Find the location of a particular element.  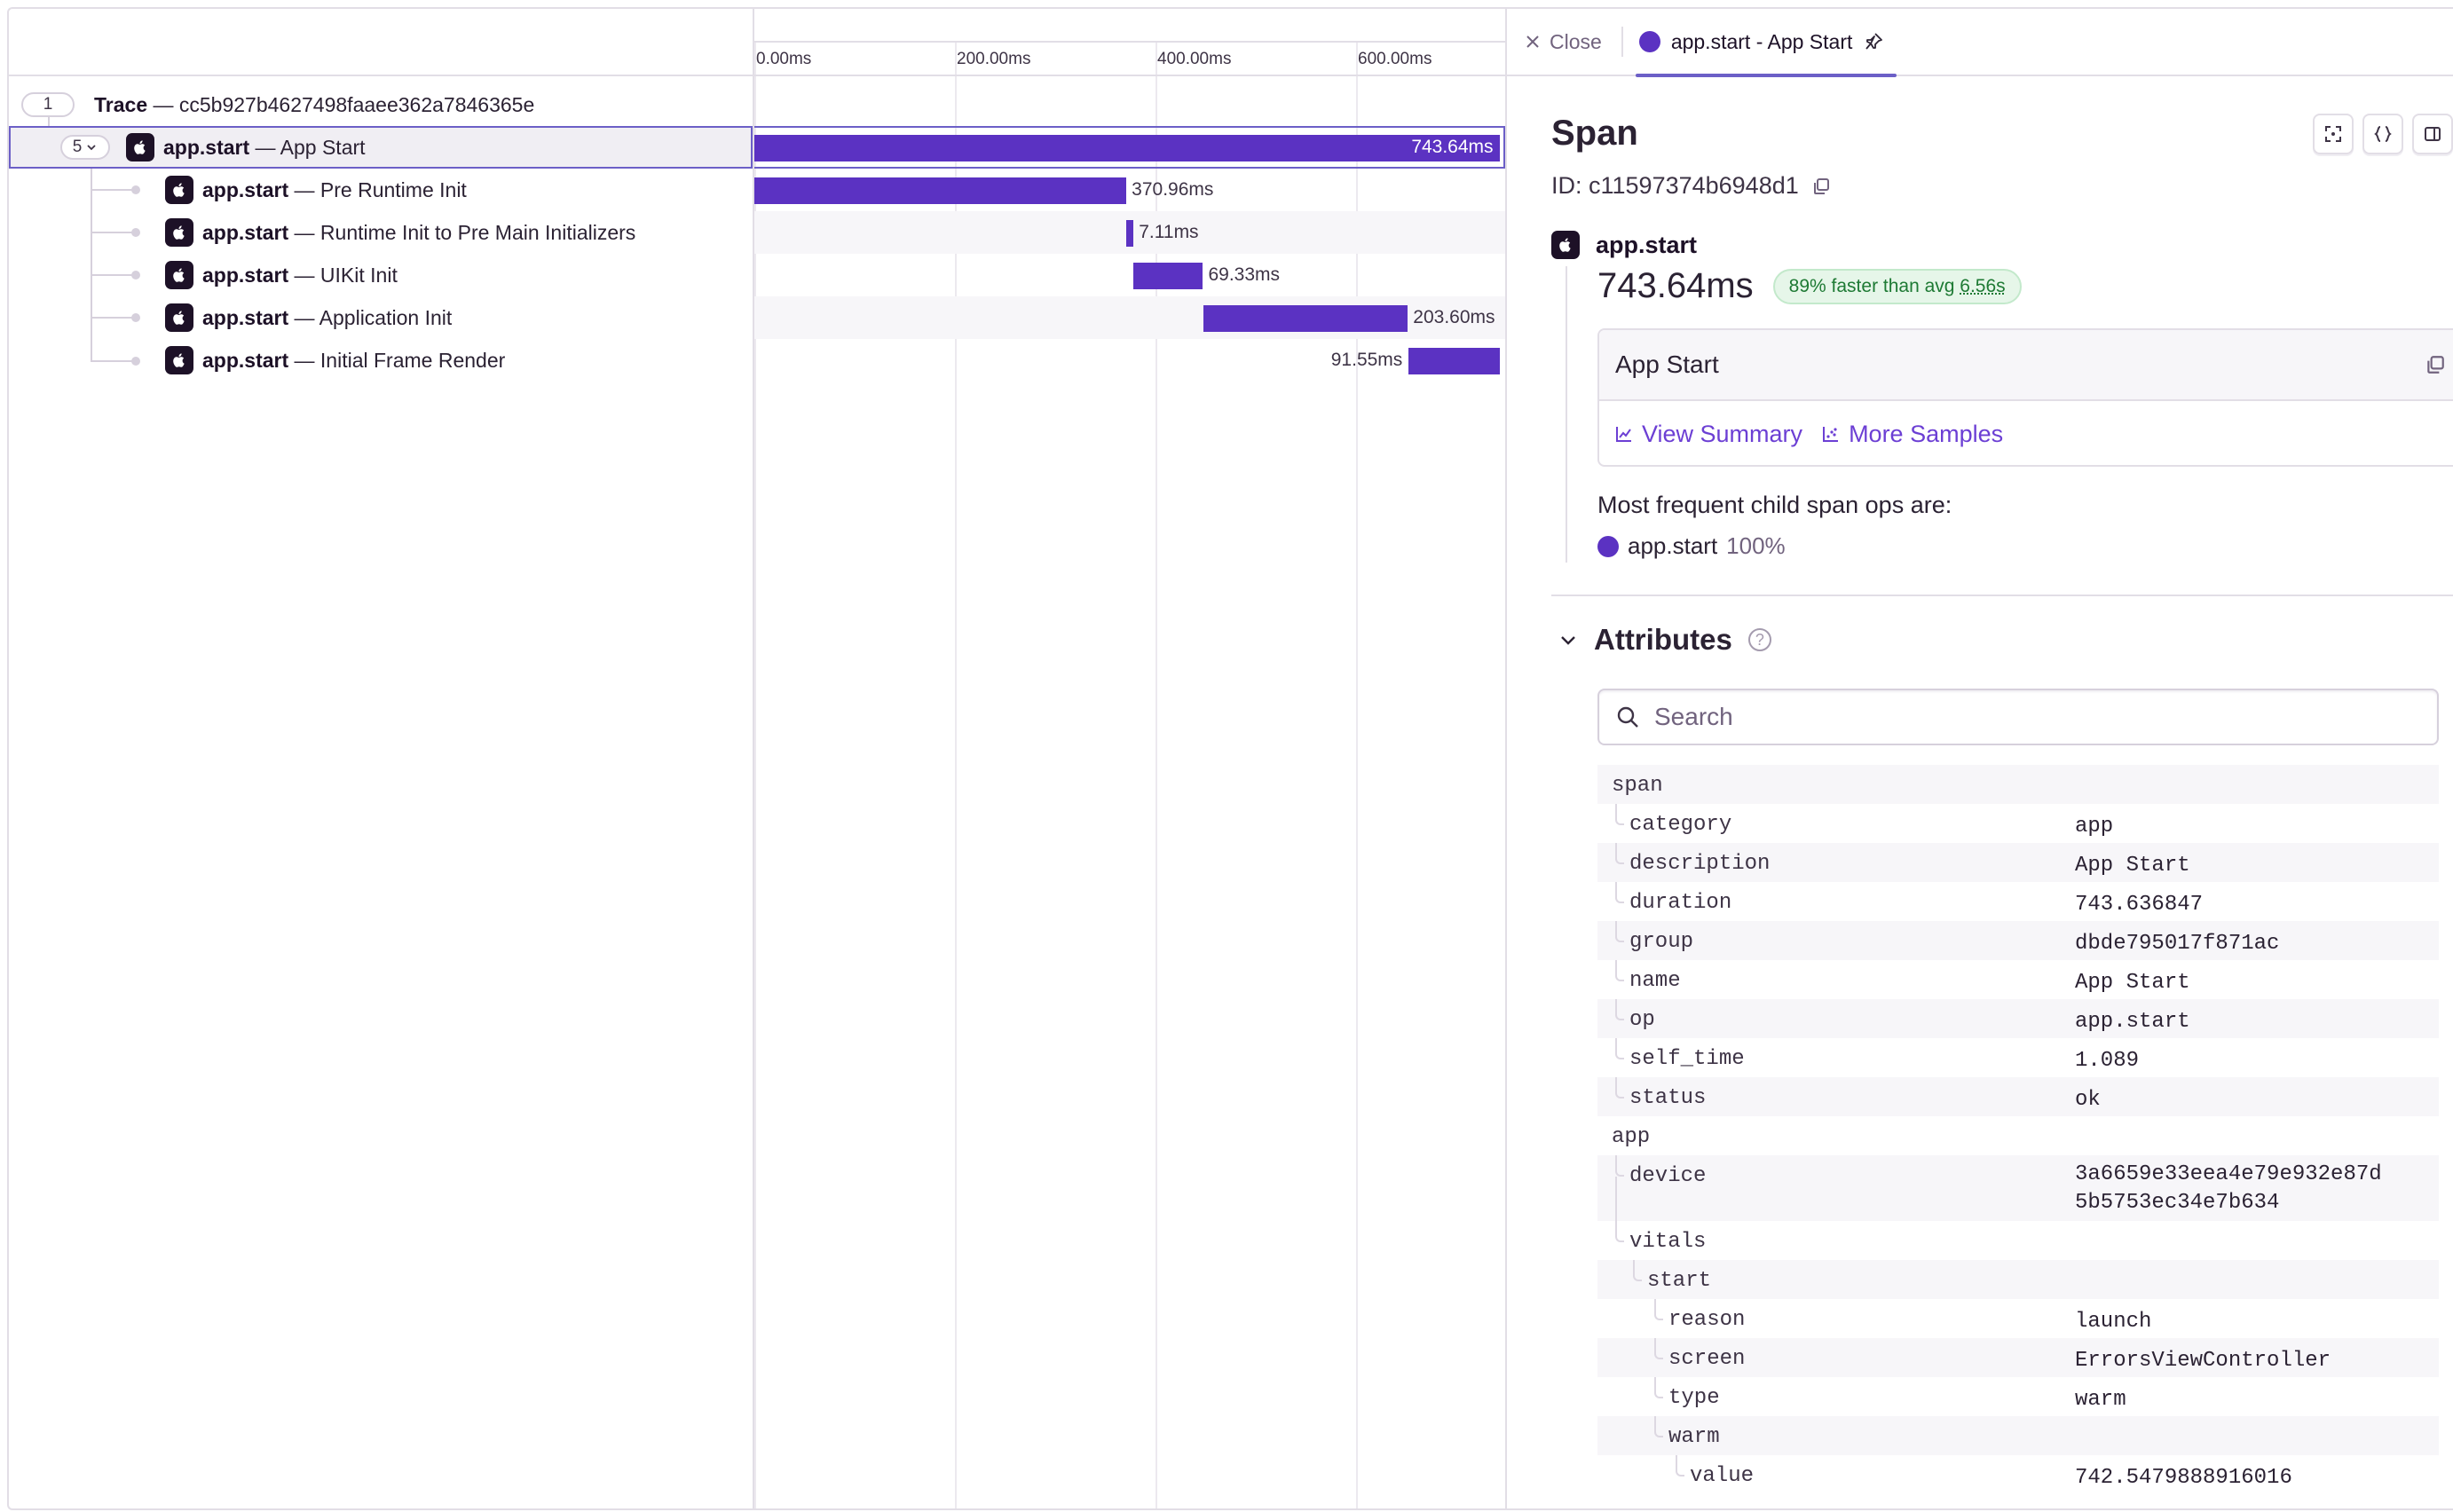

attr-row: name App Start is located at coordinates (2018, 979).